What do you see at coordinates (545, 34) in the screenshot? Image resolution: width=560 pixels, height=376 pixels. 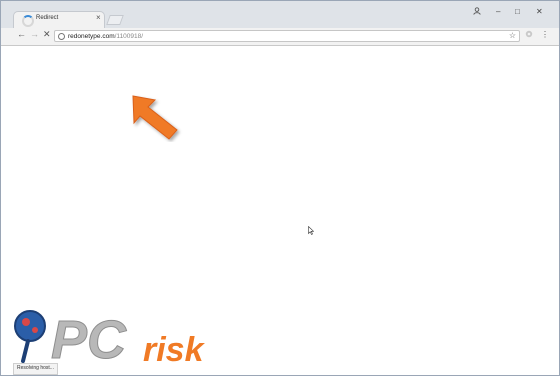 I see `menu-icon: ⋮` at bounding box center [545, 34].